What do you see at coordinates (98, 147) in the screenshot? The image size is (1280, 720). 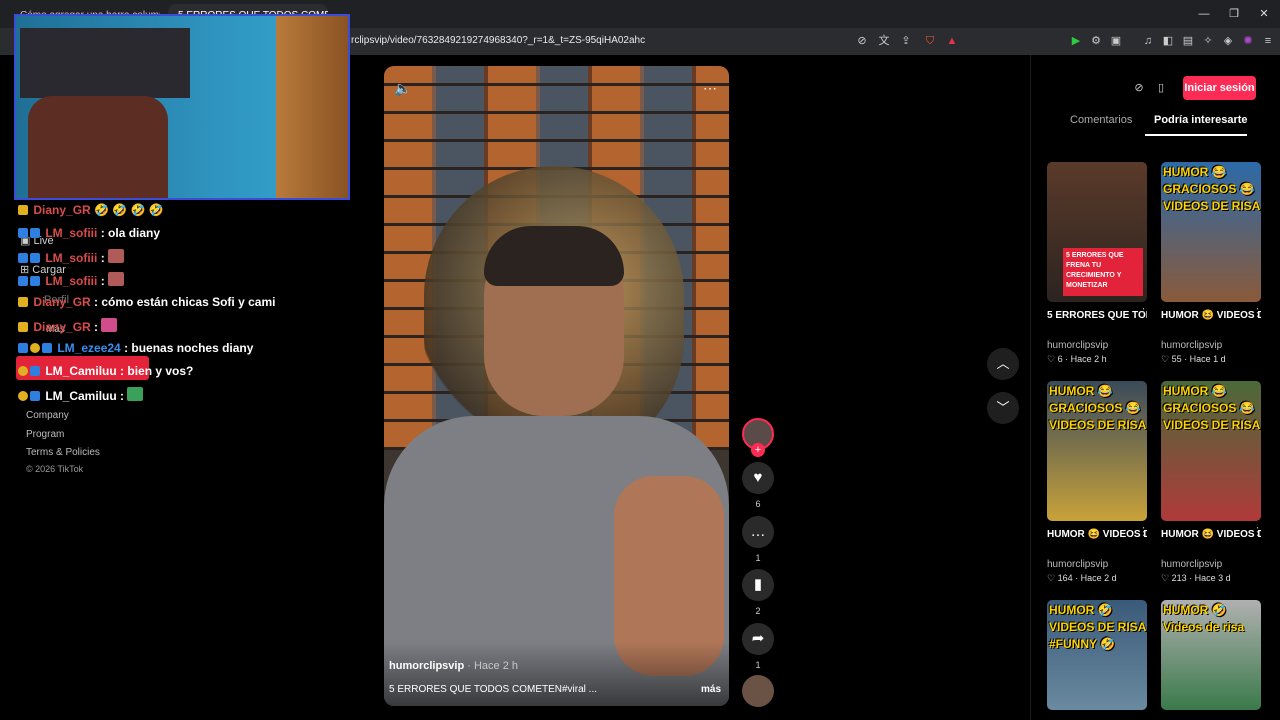 I see `webcam-chair` at bounding box center [98, 147].